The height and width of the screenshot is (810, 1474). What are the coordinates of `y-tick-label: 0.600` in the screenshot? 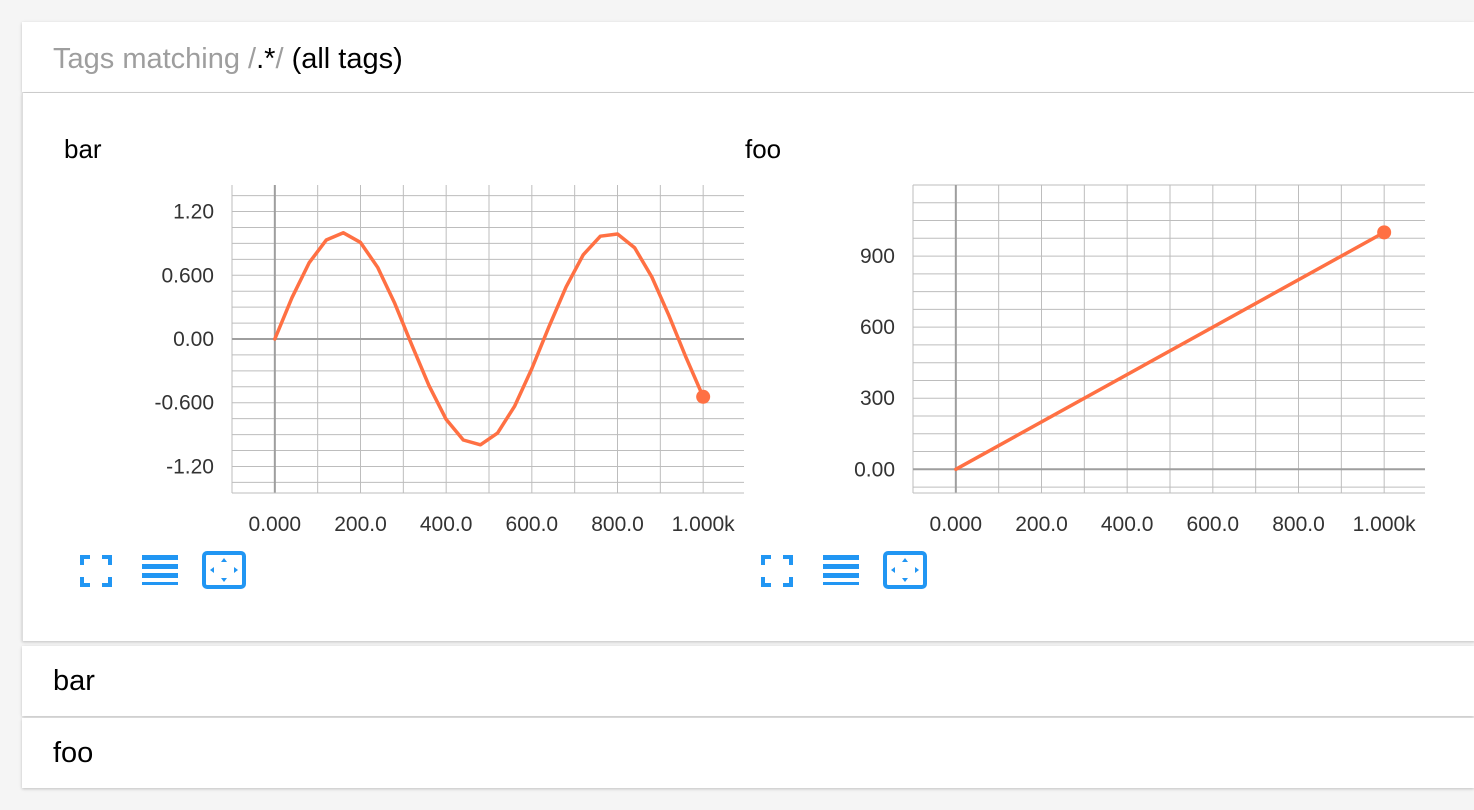 It's located at (187, 275).